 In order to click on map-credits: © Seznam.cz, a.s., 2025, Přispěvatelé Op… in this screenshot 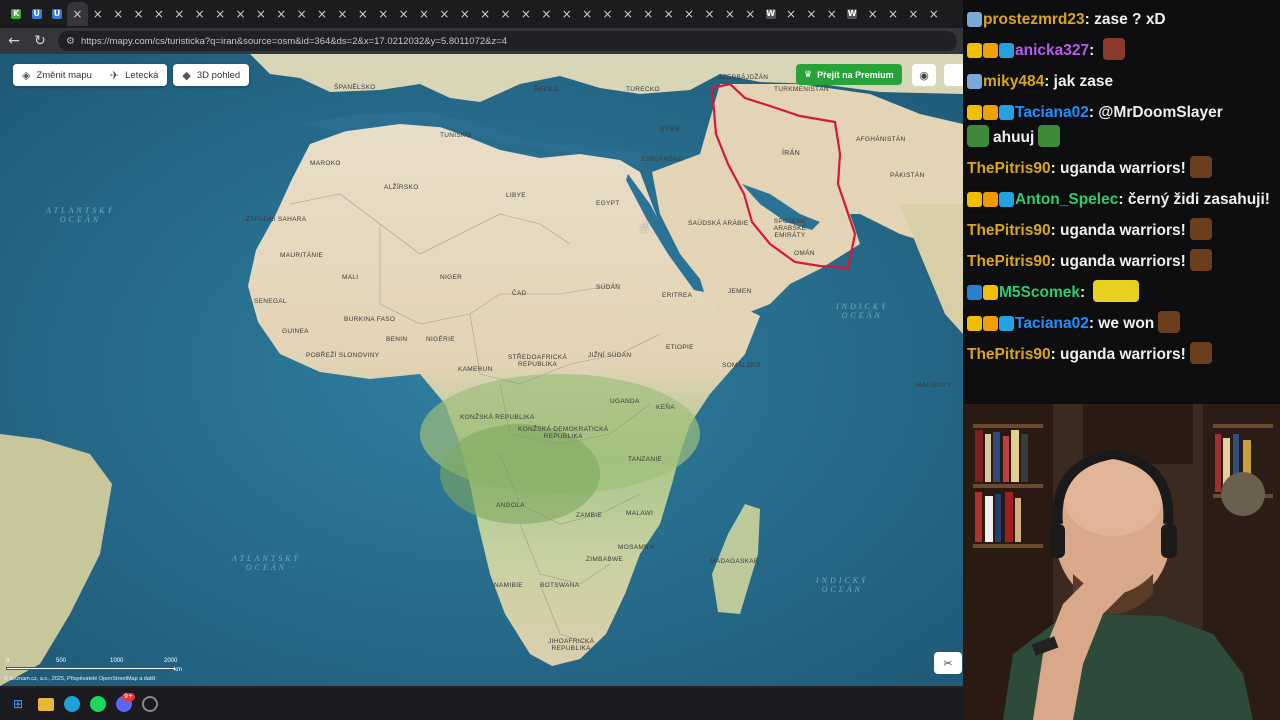, I will do `click(79, 679)`.